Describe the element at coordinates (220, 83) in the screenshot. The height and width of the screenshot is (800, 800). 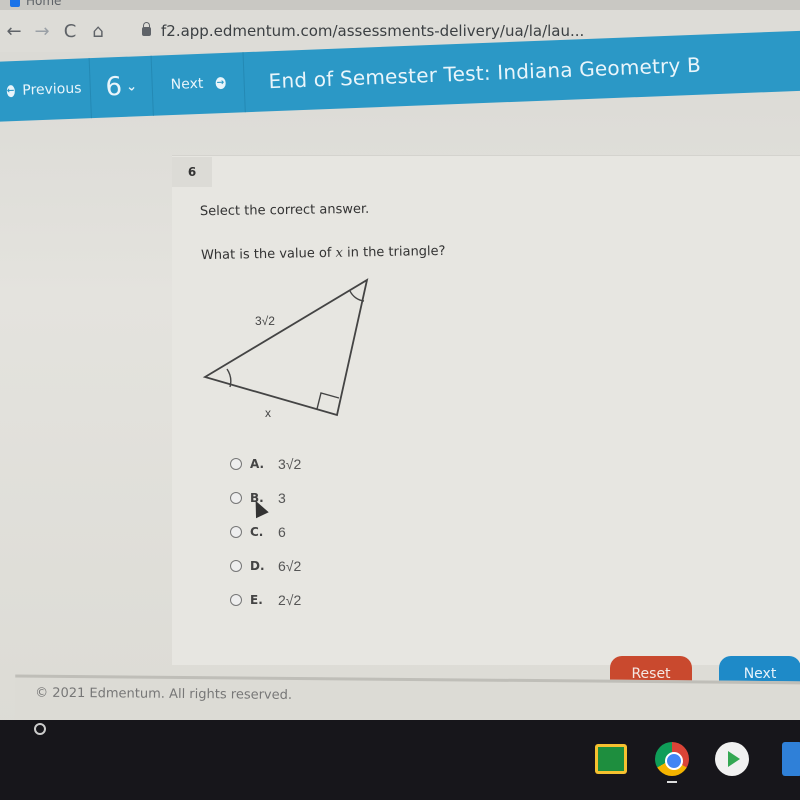
I see `arrow-right-circle-icon: →` at that location.